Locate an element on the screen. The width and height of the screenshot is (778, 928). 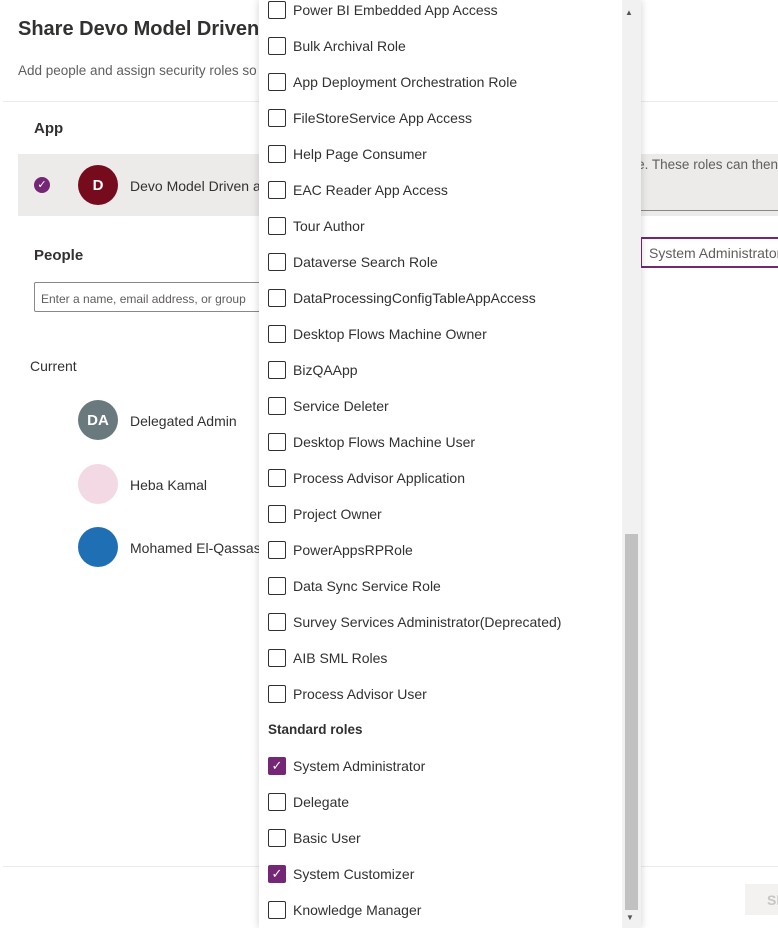
role-label: Delegate is located at coordinates (321, 802).